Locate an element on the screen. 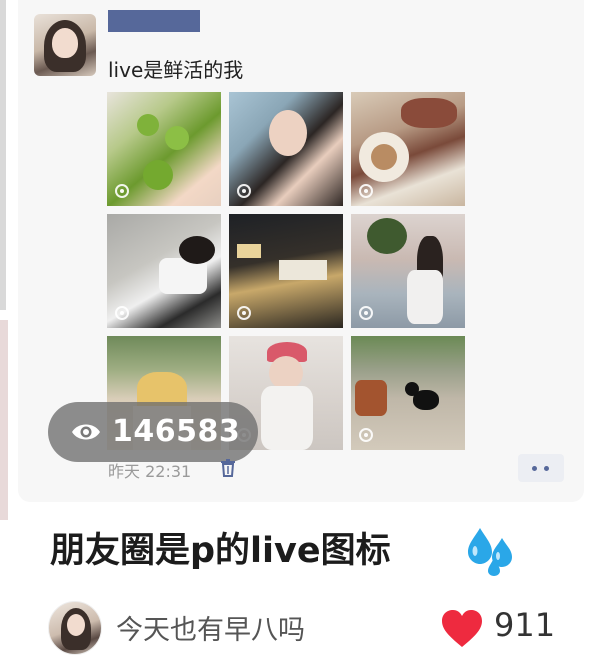 The image size is (600, 666). left-edge-strip-lower is located at coordinates (4, 420).